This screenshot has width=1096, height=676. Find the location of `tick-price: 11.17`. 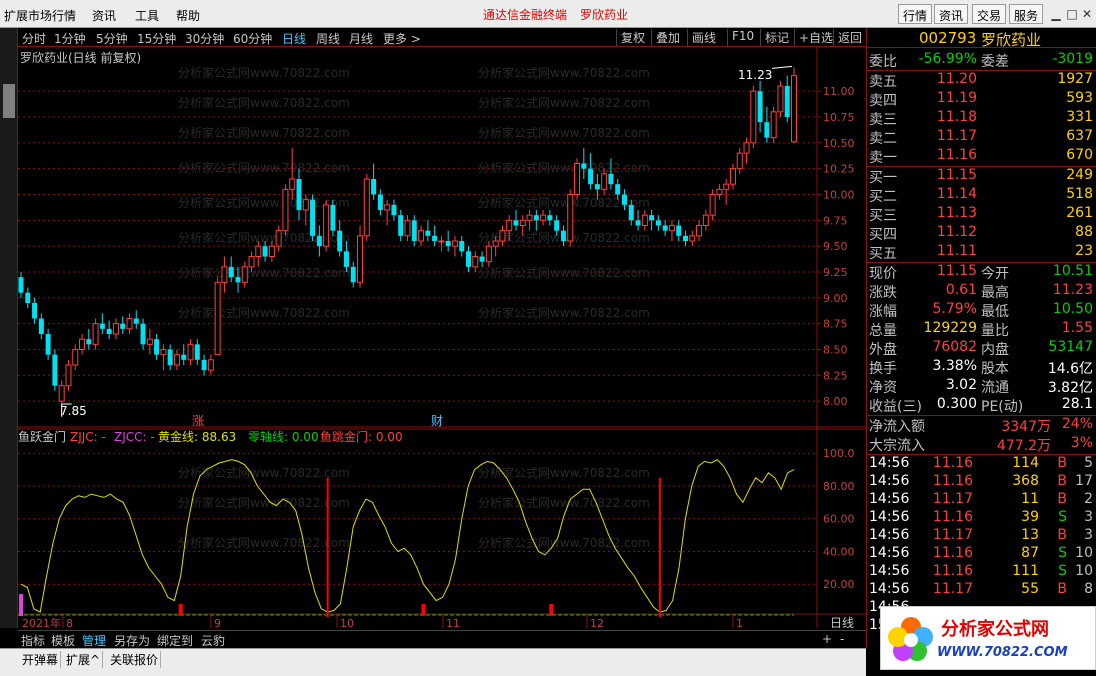

tick-price: 11.17 is located at coordinates (952, 589).